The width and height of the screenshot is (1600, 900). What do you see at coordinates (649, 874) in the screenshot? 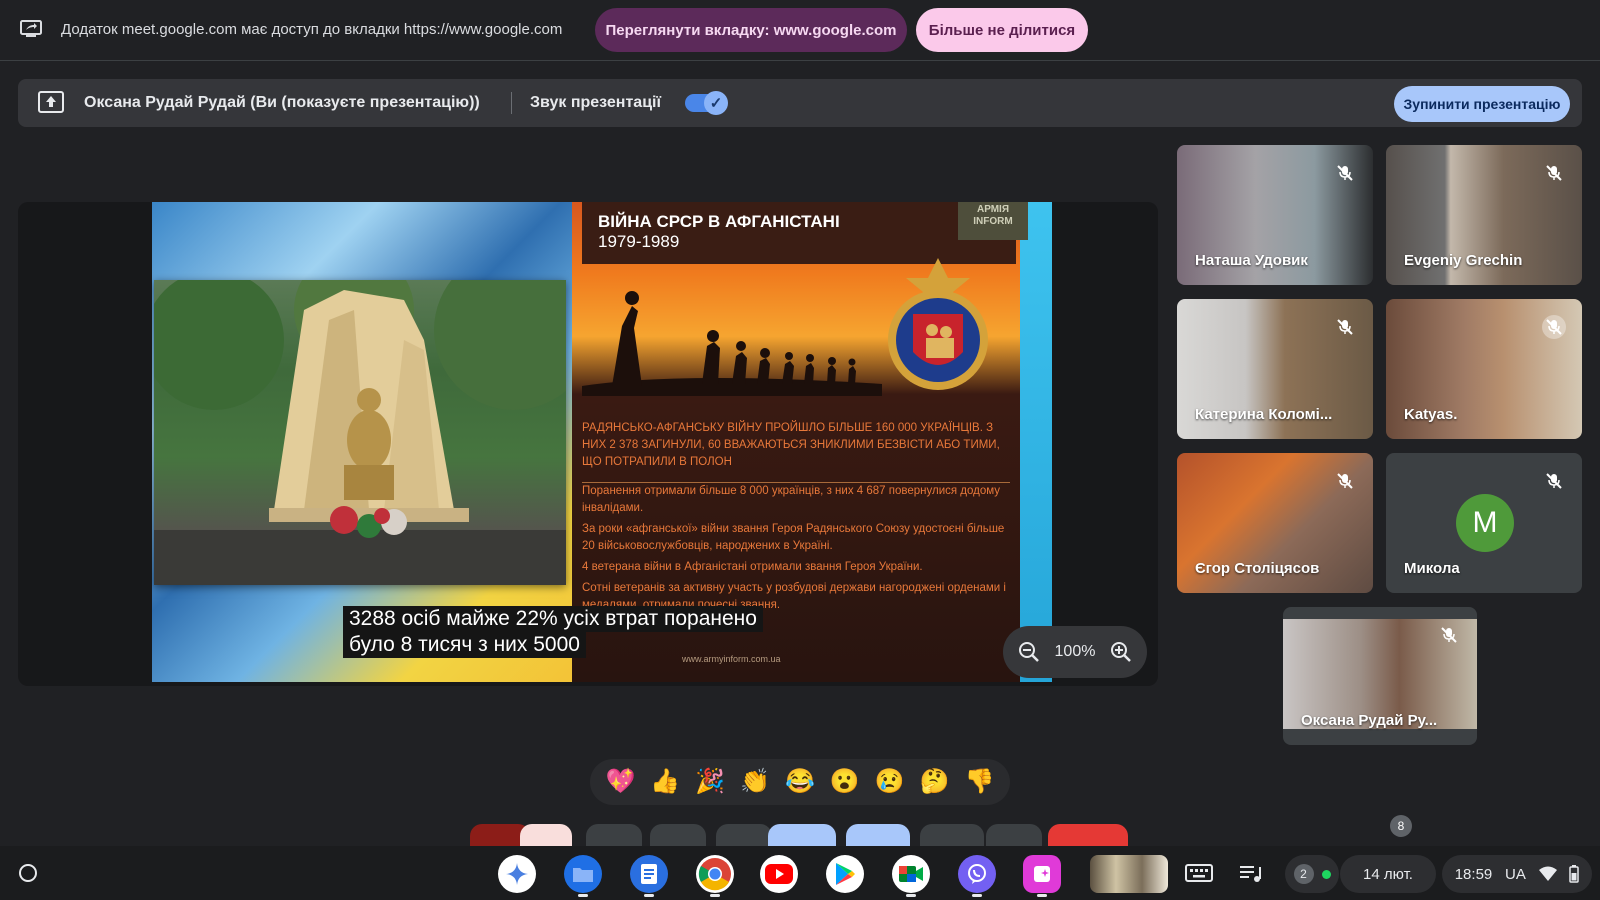
I see `docs-icon` at bounding box center [649, 874].